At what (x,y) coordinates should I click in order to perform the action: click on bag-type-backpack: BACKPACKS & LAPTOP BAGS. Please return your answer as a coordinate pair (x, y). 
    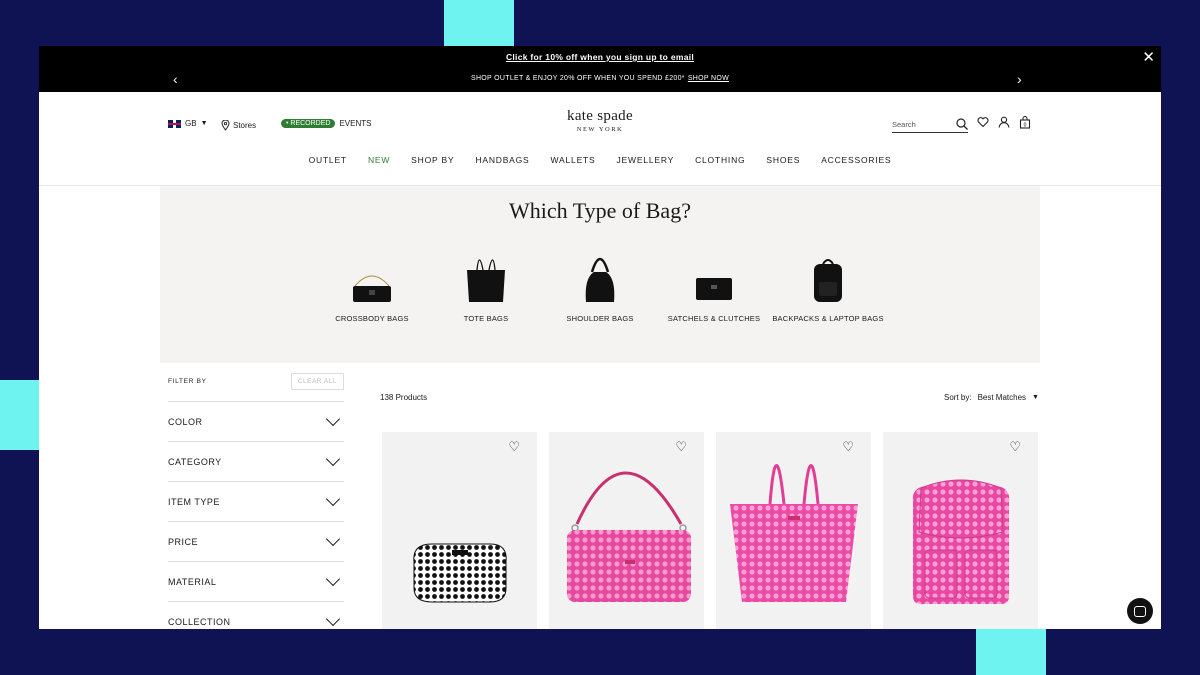
    Looking at the image, I should click on (828, 285).